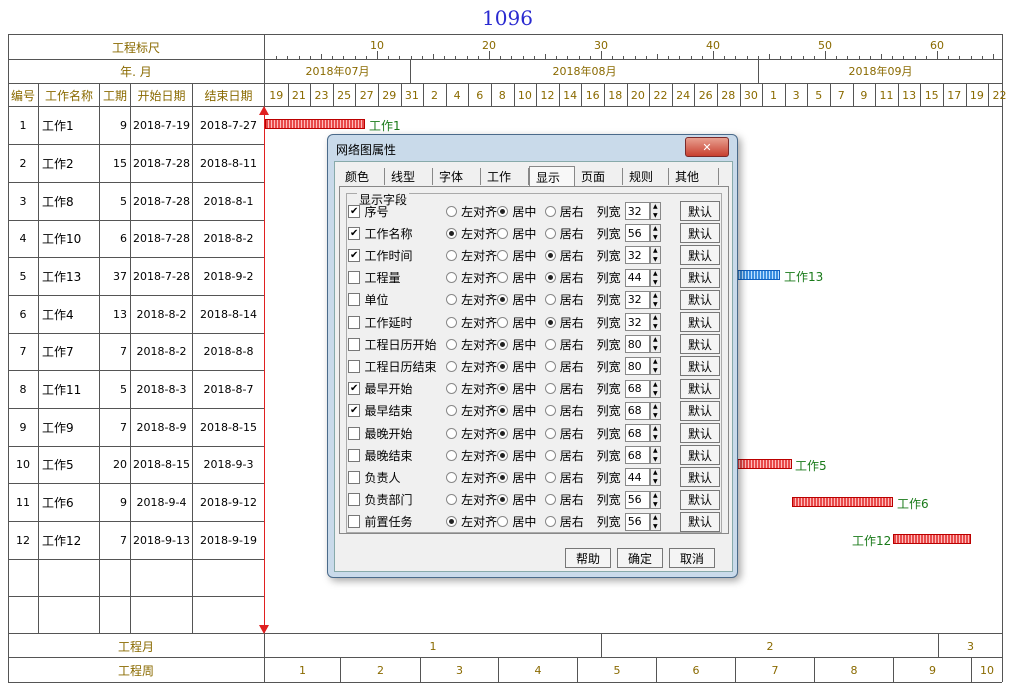  What do you see at coordinates (264, 370) in the screenshot?
I see `current-date-line` at bounding box center [264, 370].